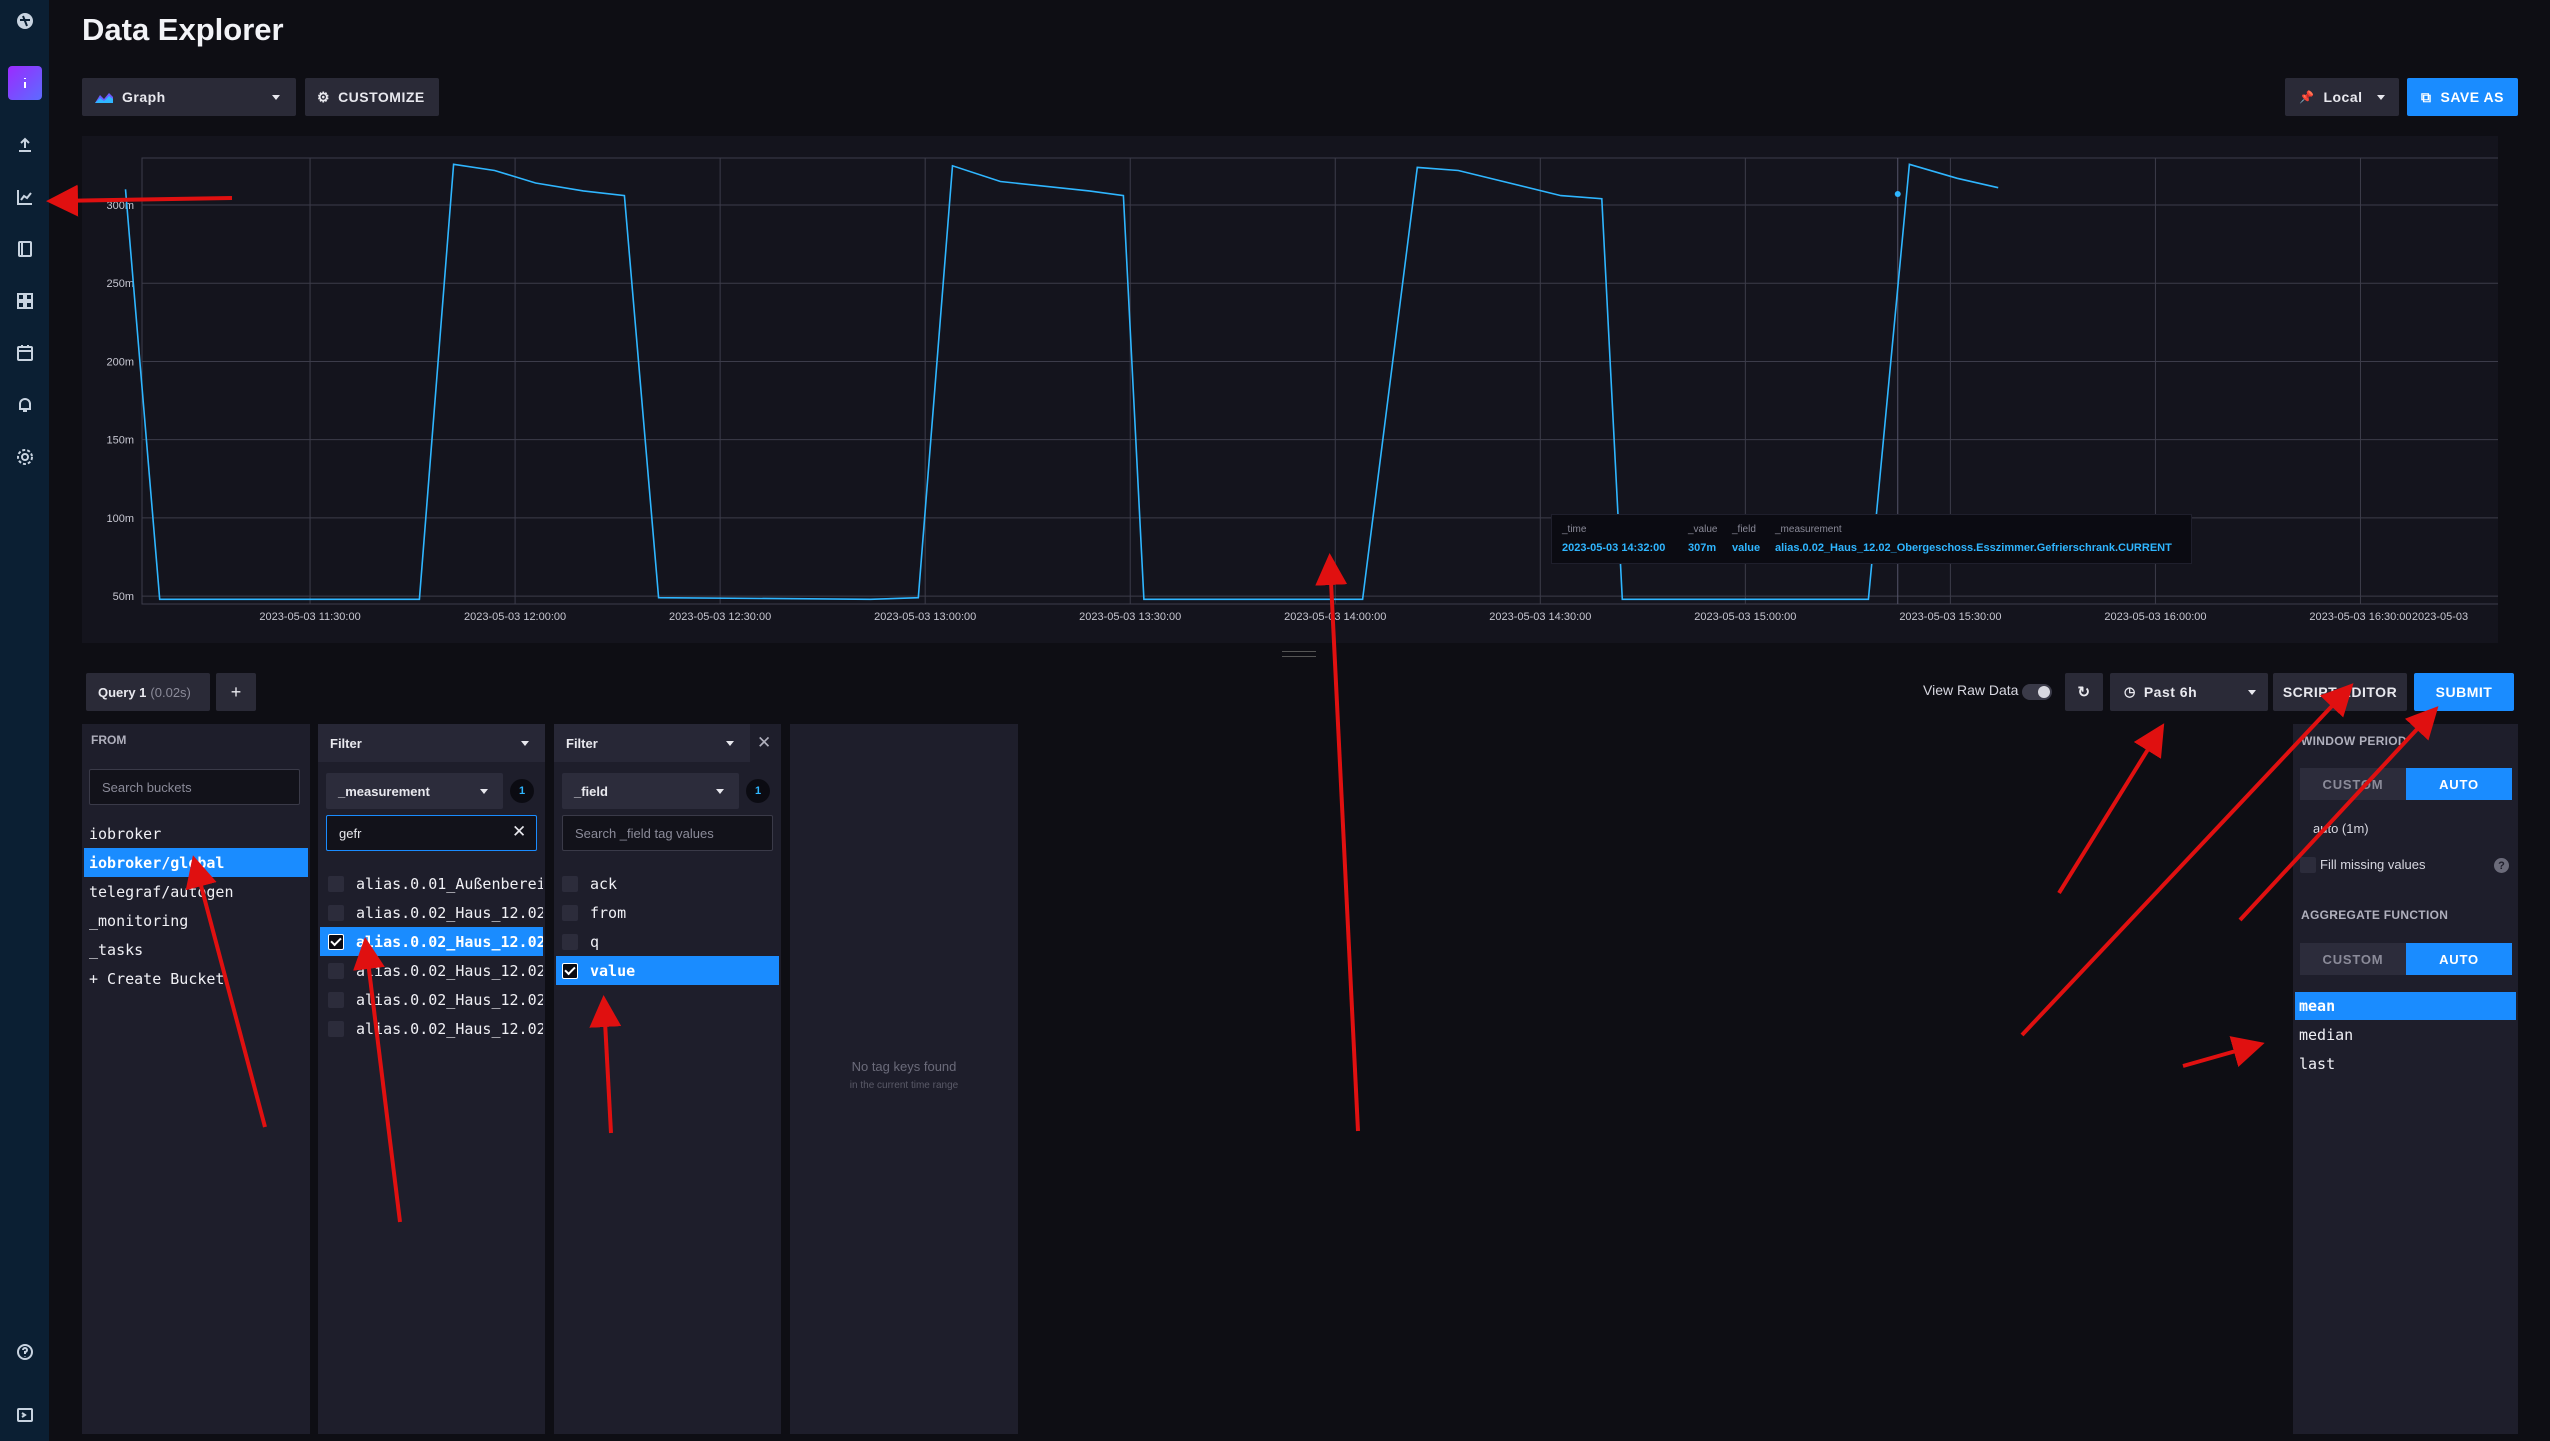 The width and height of the screenshot is (2550, 1441). What do you see at coordinates (2340, 692) in the screenshot?
I see `script-editor-button: SCRIPT EDITOR` at bounding box center [2340, 692].